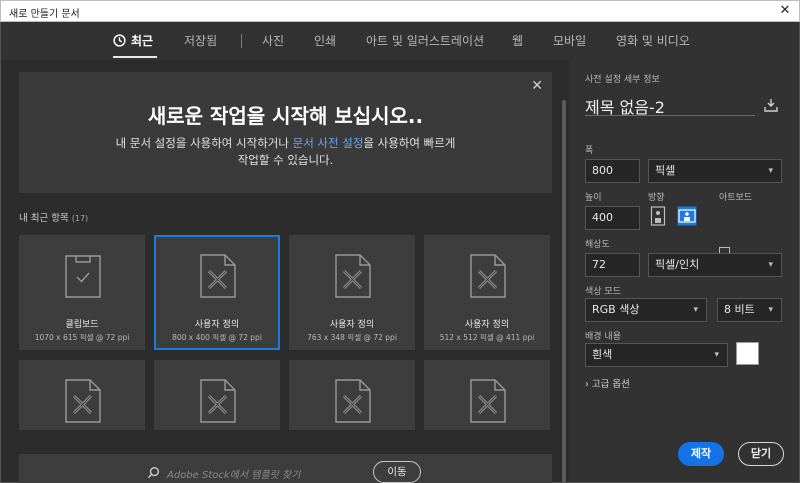  What do you see at coordinates (761, 454) in the screenshot?
I see `close-button: 닫기` at bounding box center [761, 454].